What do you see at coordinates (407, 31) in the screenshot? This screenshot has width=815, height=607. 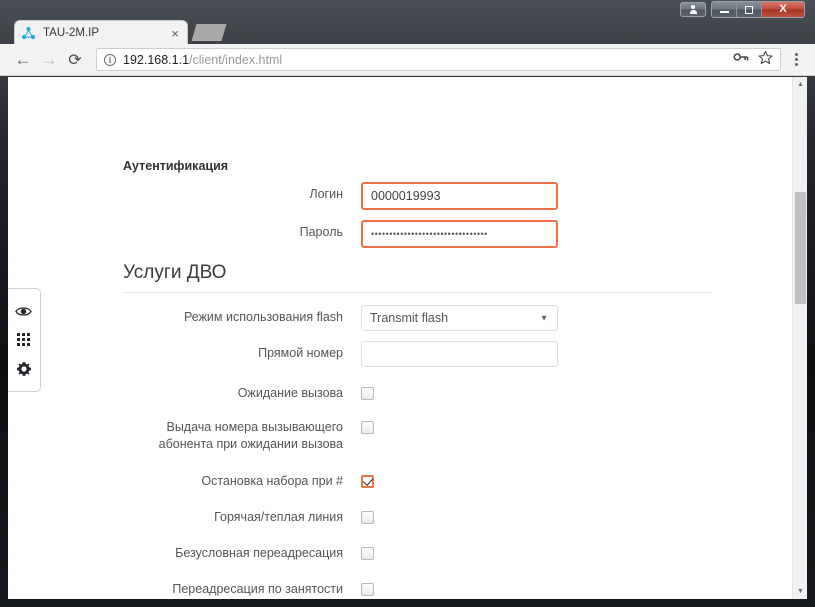 I see `tab-strip: TAU-2M.IP ×` at bounding box center [407, 31].